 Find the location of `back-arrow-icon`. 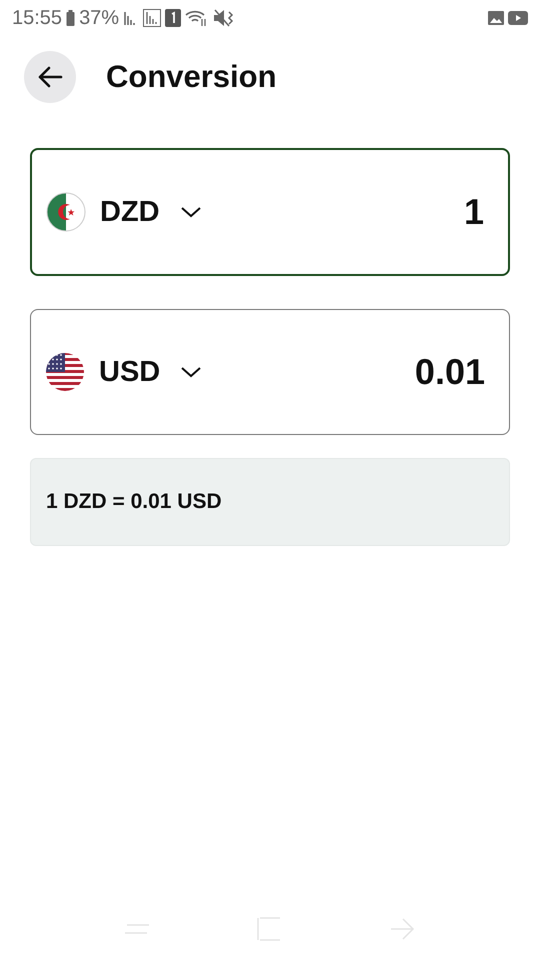

back-arrow-icon is located at coordinates (50, 77).